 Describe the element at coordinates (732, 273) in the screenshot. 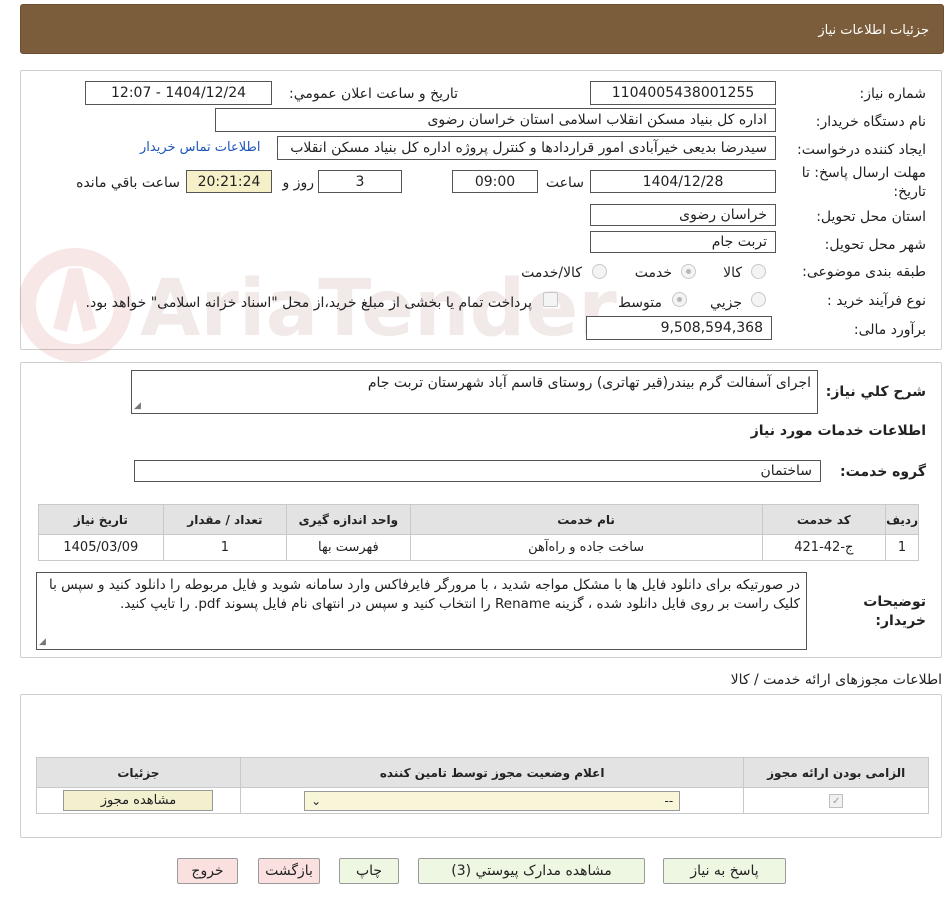

I see `category-option-goods: کالا` at that location.